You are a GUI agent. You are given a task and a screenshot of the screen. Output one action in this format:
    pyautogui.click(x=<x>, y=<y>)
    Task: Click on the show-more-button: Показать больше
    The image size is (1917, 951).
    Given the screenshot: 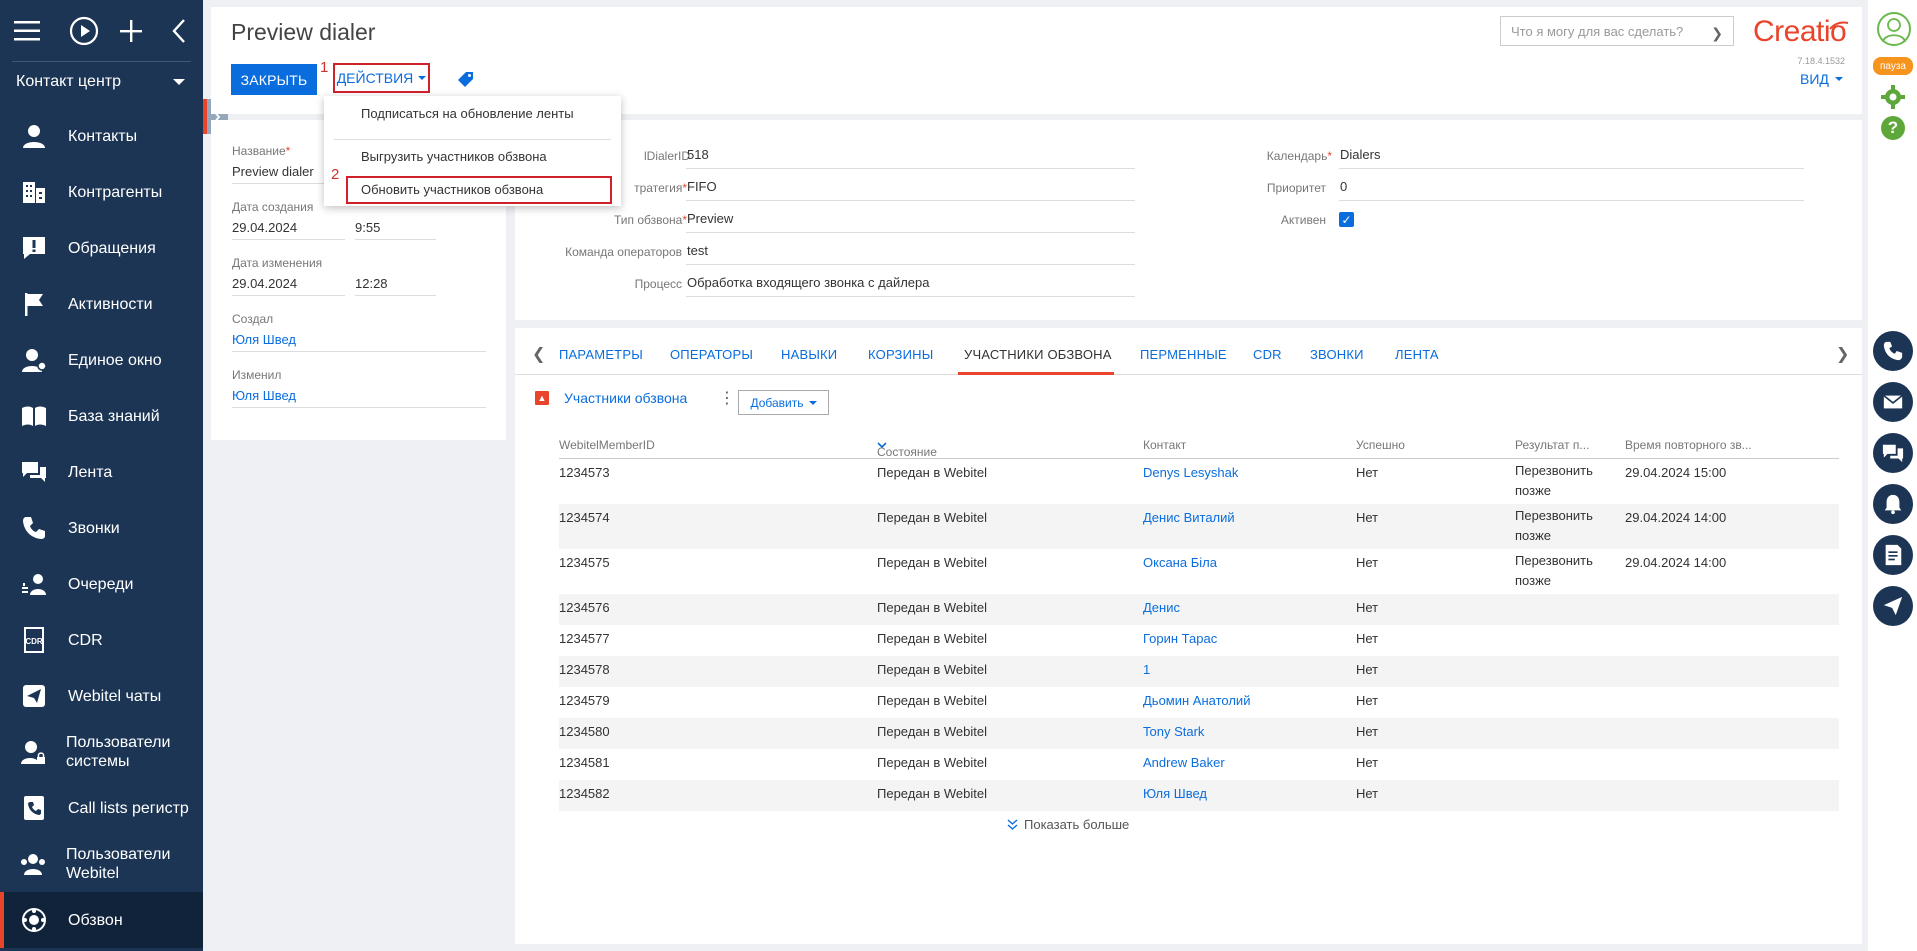 What is the action you would take?
    pyautogui.click(x=1068, y=824)
    